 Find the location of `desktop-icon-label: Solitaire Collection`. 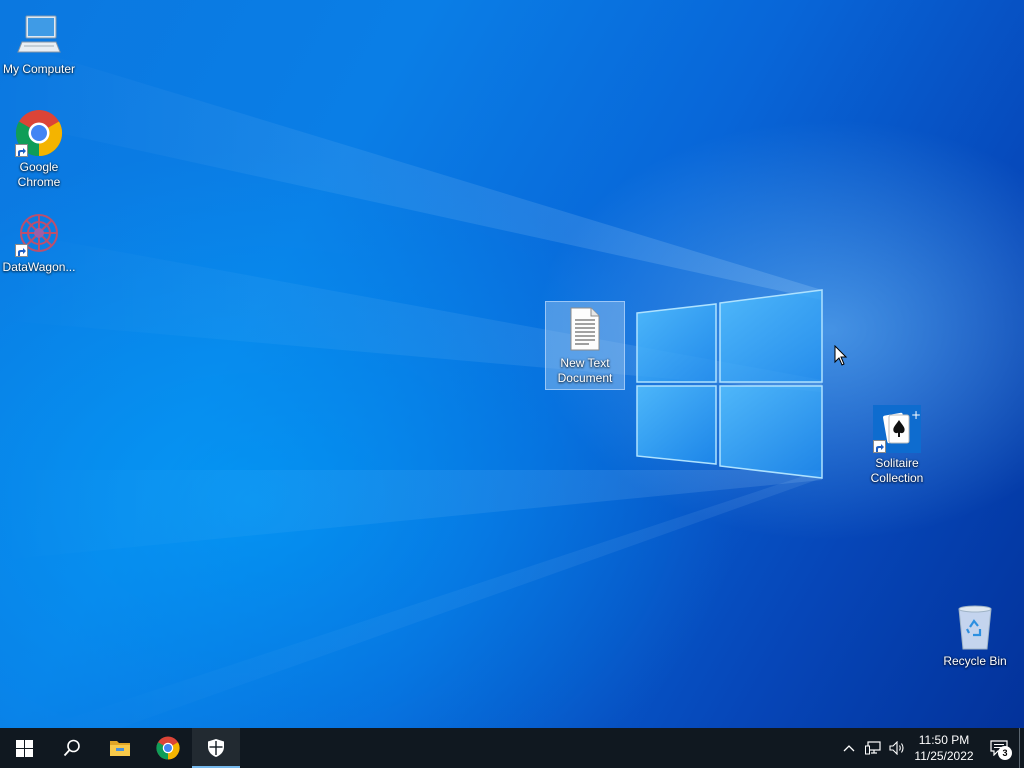

desktop-icon-label: Solitaire Collection is located at coordinates (897, 470).